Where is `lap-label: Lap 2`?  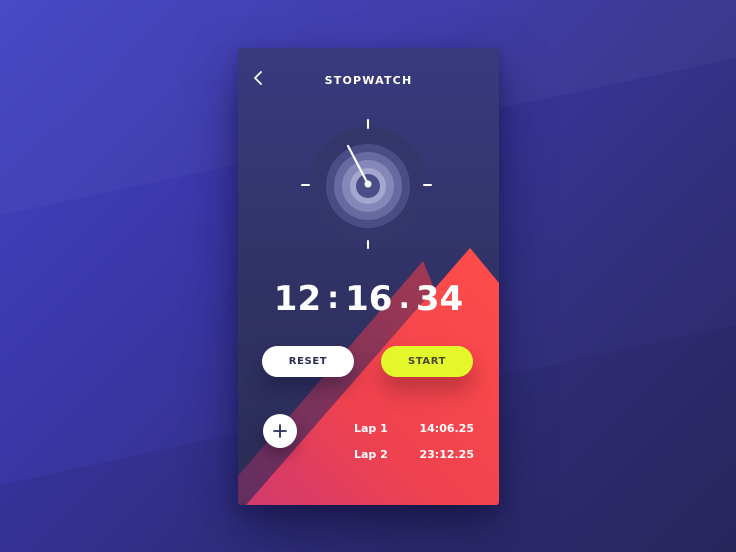
lap-label: Lap 2 is located at coordinates (371, 454).